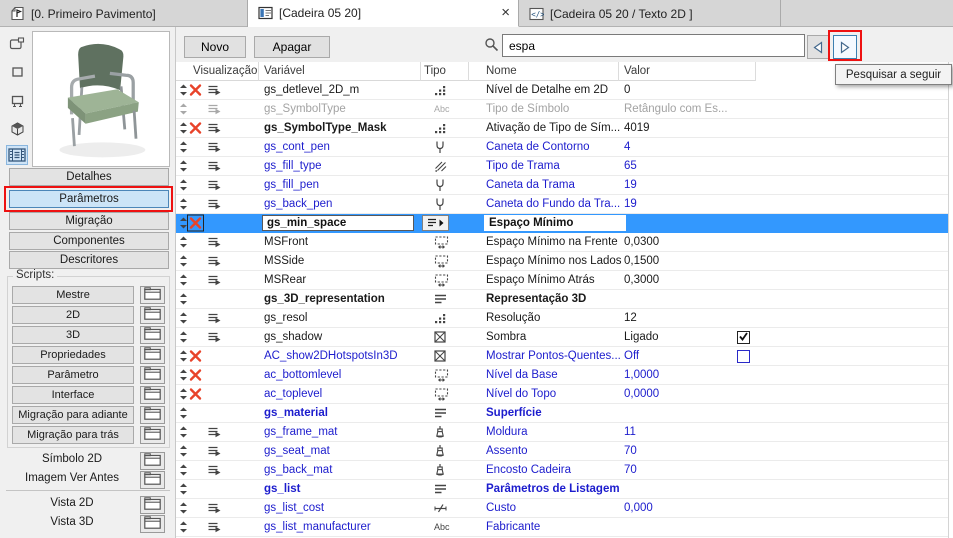 This screenshot has width=953, height=538. I want to click on table-row: gs_list Parâmetros de Listagem, so click(562, 489).